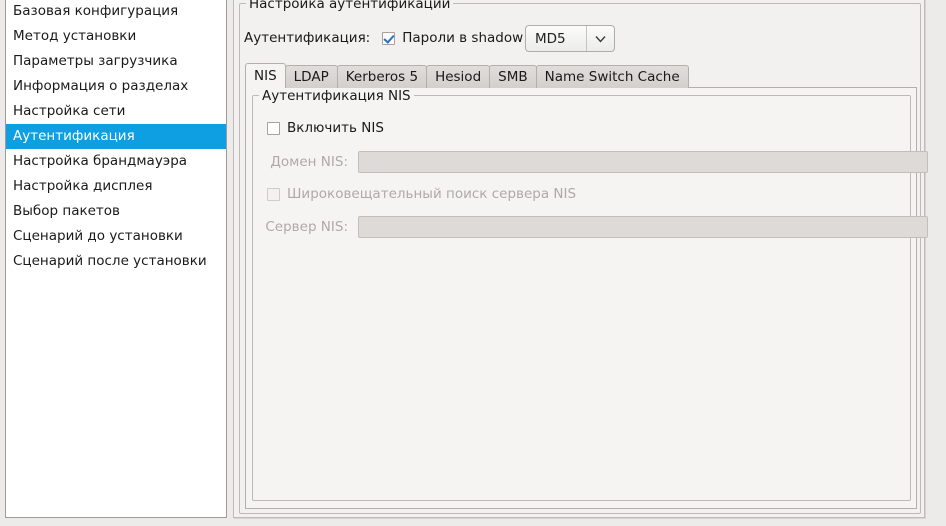  Describe the element at coordinates (307, 38) in the screenshot. I see `auth-row-label: Аутентификация:` at that location.